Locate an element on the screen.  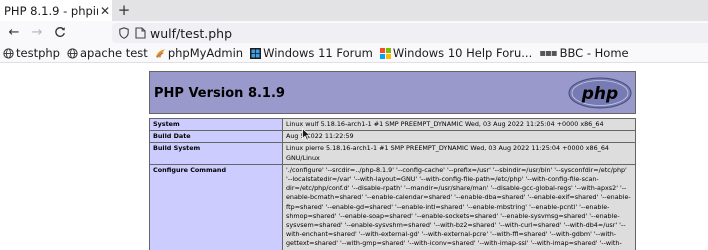
close-tab-icon: ✕ is located at coordinates (105, 11).